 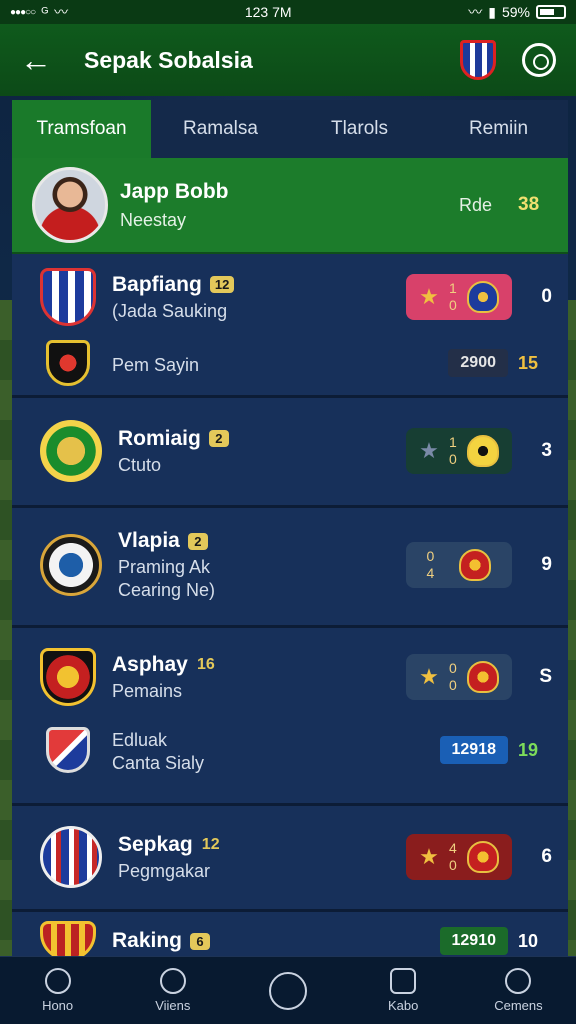 I want to click on nav-home: Hono, so click(x=57, y=990).